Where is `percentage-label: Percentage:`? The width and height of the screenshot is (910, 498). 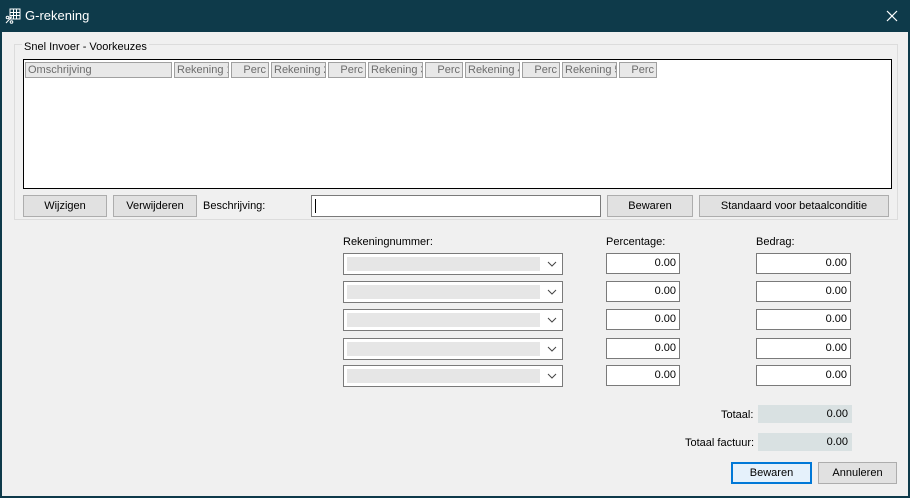 percentage-label: Percentage: is located at coordinates (636, 242).